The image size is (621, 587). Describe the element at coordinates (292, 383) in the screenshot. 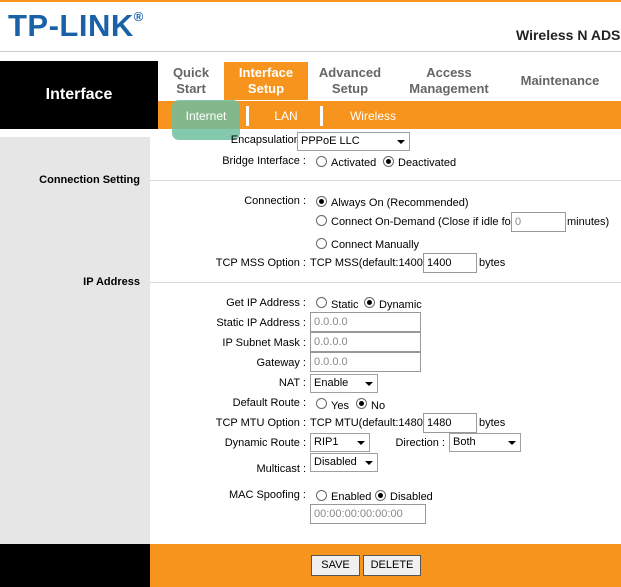

I see `nat-label: NAT :` at that location.